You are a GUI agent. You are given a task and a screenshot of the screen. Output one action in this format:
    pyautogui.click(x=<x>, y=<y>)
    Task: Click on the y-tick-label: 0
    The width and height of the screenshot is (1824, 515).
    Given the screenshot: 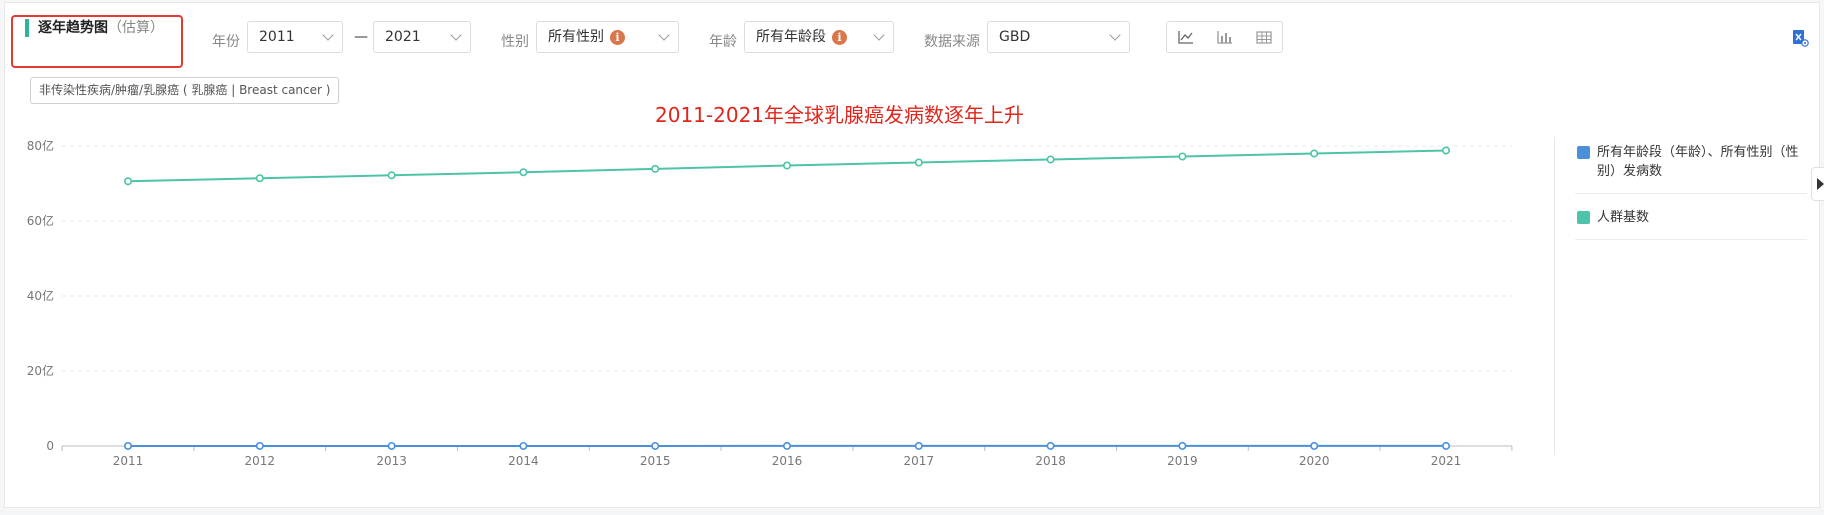 What is the action you would take?
    pyautogui.click(x=50, y=446)
    